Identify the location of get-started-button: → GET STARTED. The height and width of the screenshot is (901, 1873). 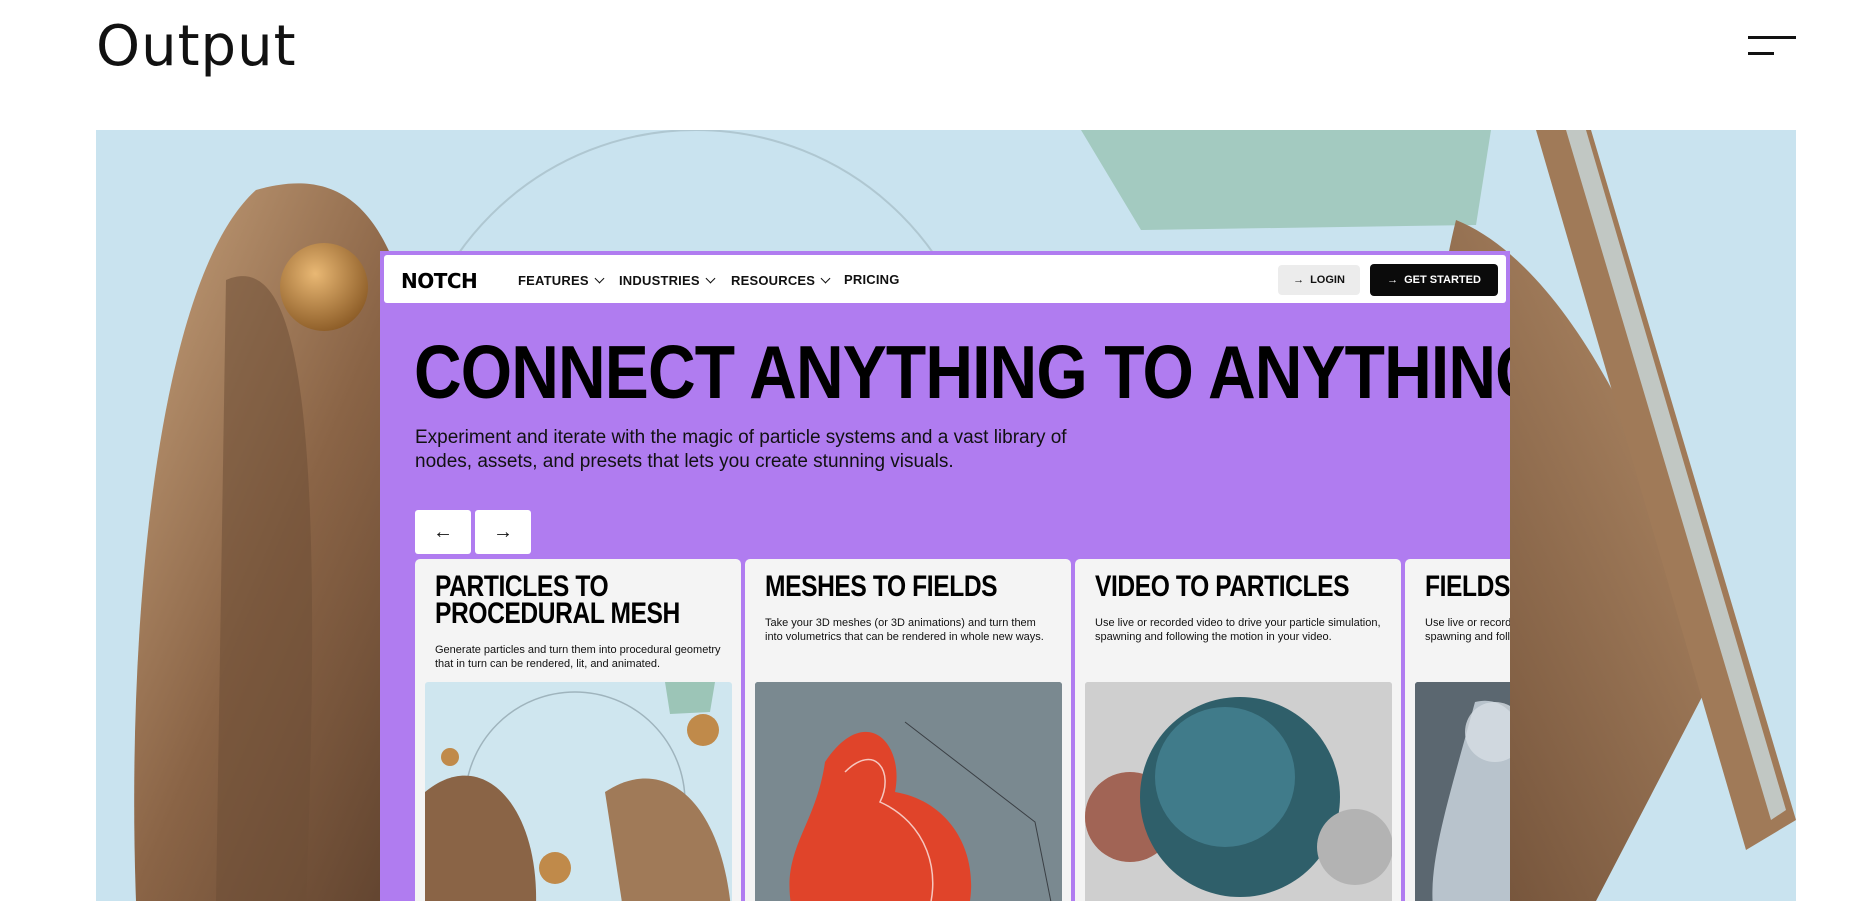
(1434, 280).